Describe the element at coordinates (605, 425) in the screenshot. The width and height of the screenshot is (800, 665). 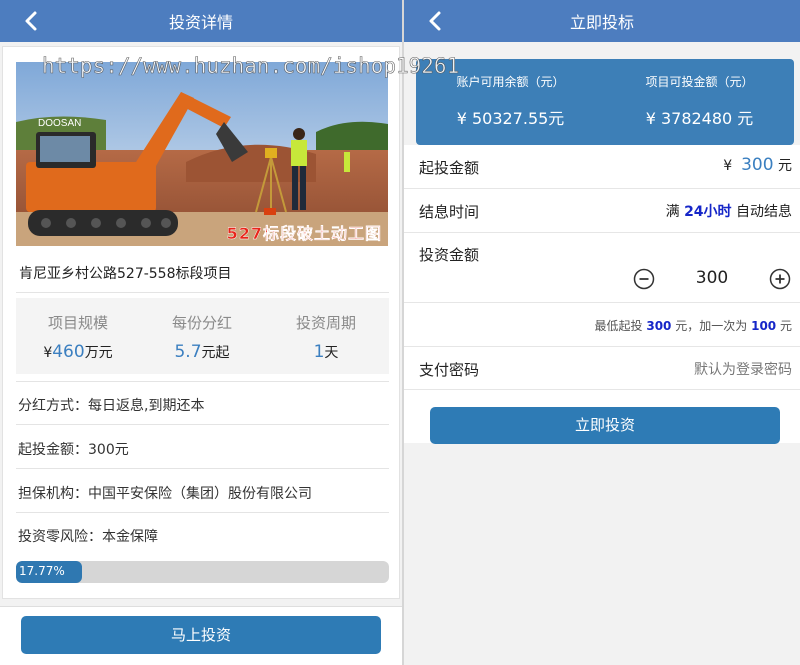
I see `submit-invest-button: 立即投资` at that location.